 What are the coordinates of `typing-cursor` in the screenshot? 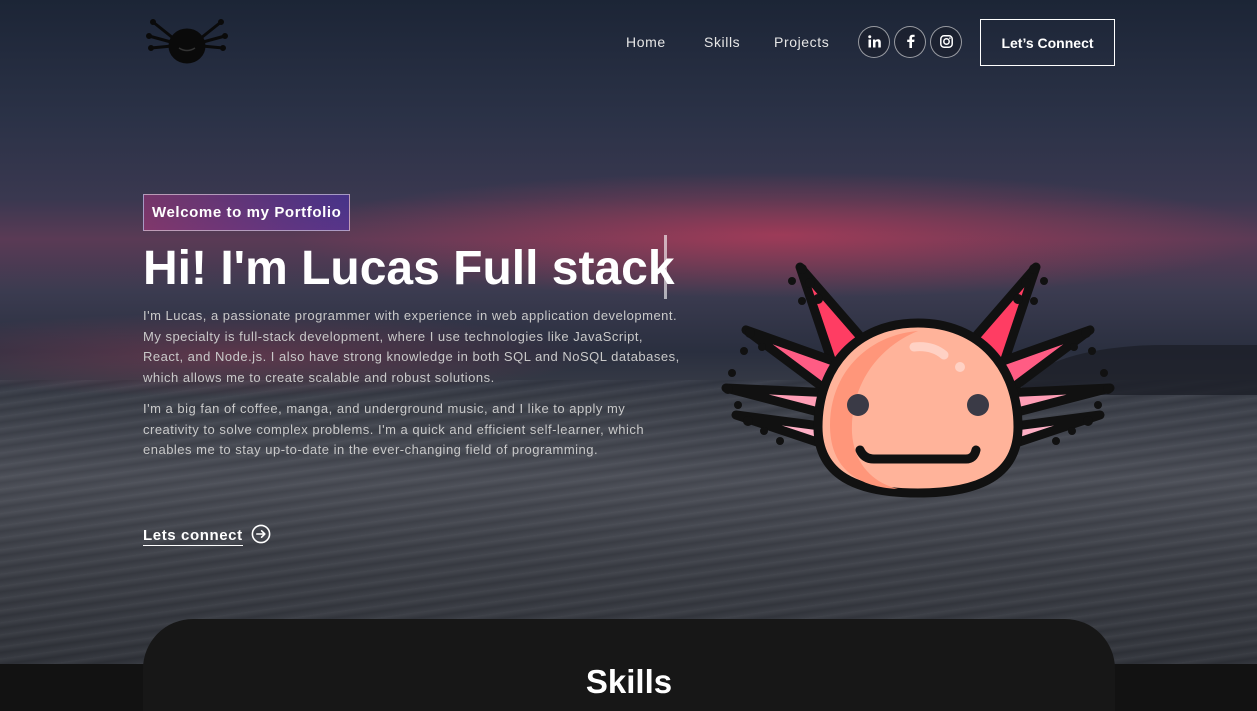 It's located at (665, 267).